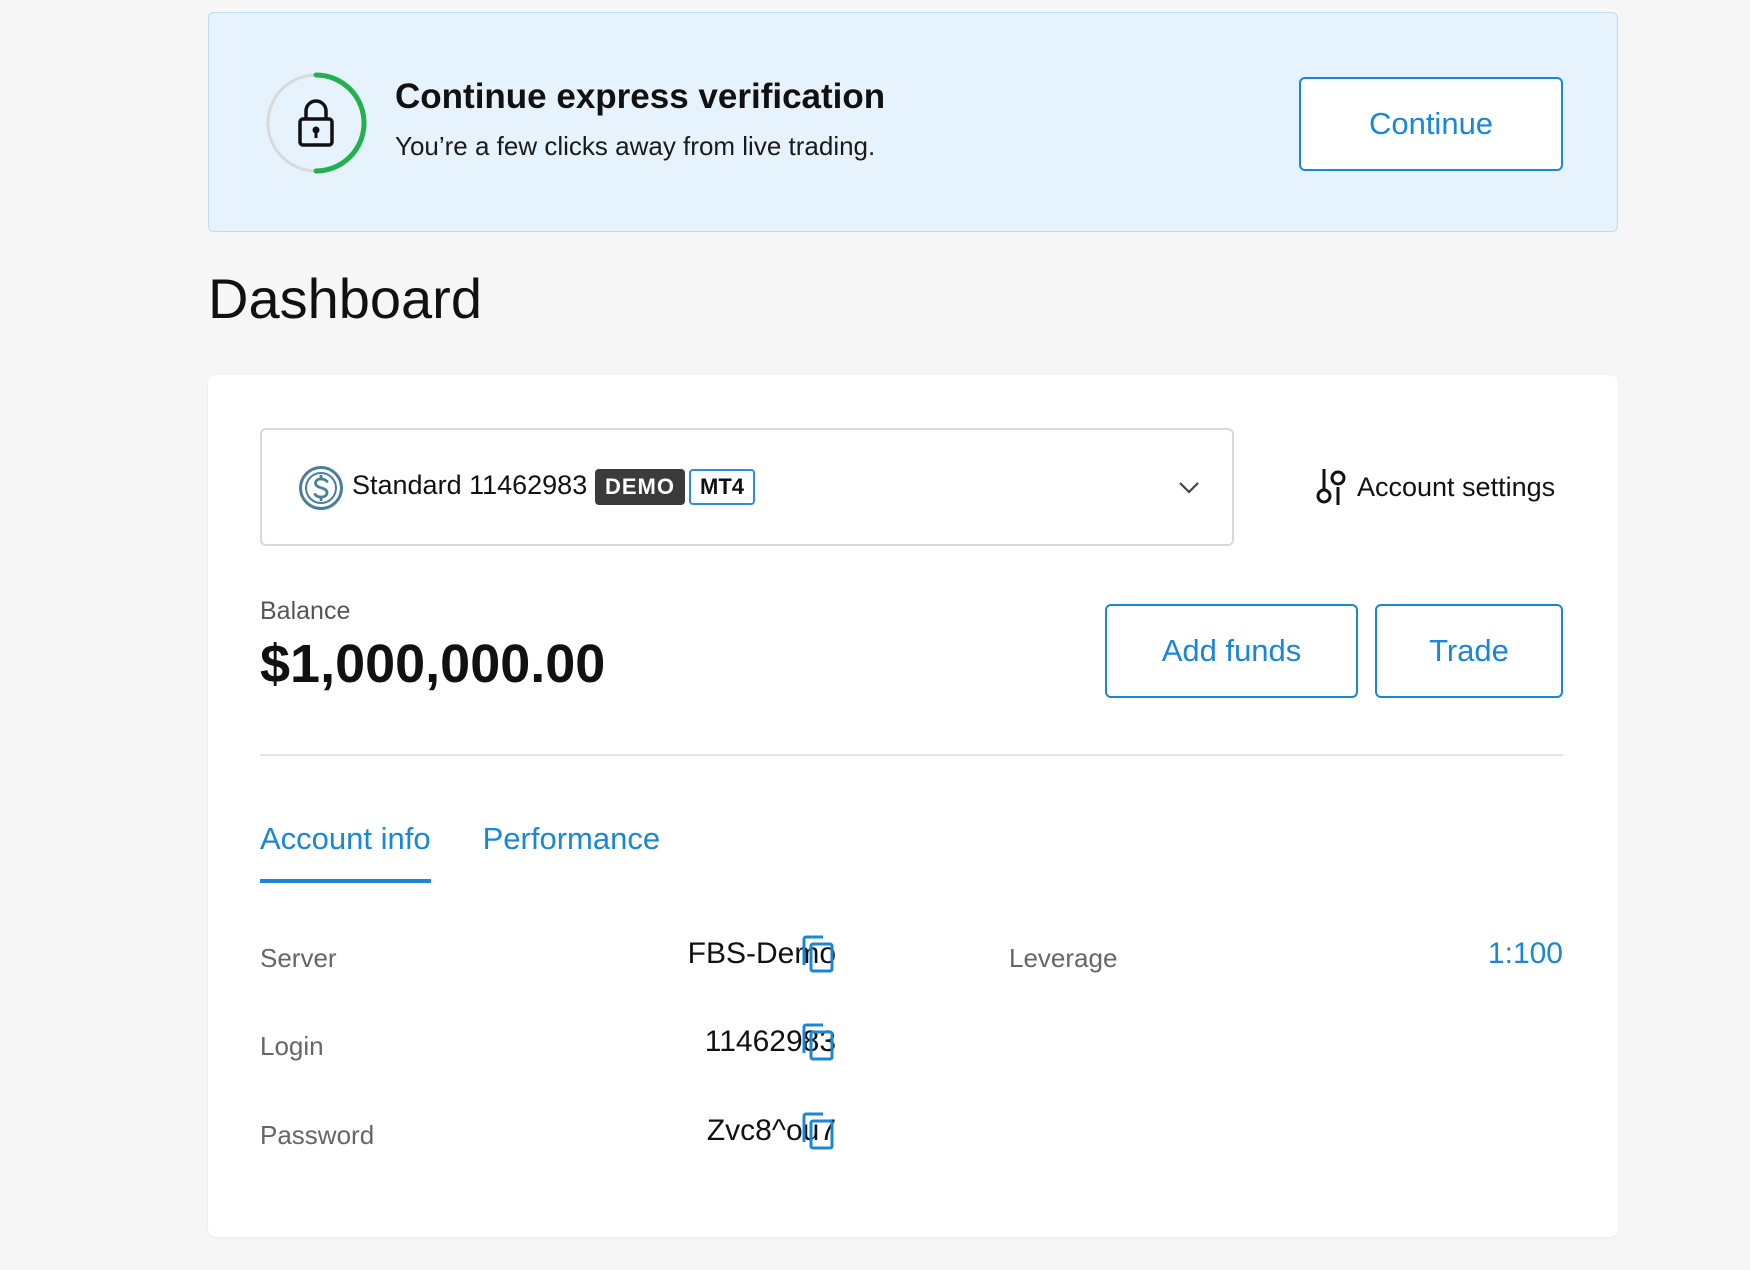 The height and width of the screenshot is (1270, 1750). I want to click on banner-title: Continue express verification, so click(640, 96).